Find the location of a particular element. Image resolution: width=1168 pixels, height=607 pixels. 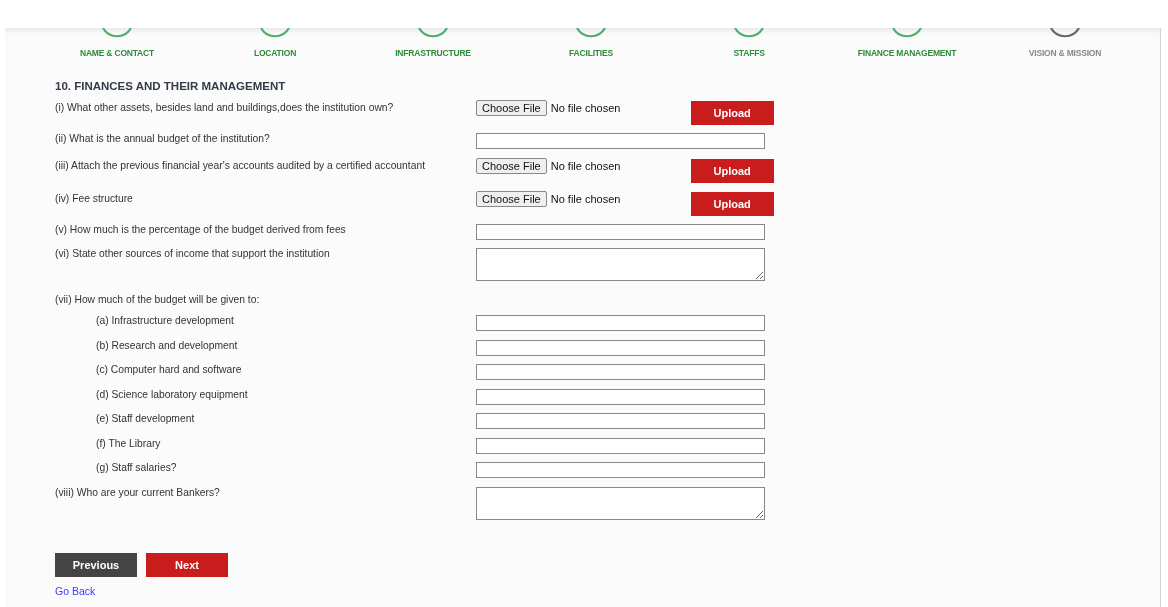

next-button: Next is located at coordinates (187, 564).